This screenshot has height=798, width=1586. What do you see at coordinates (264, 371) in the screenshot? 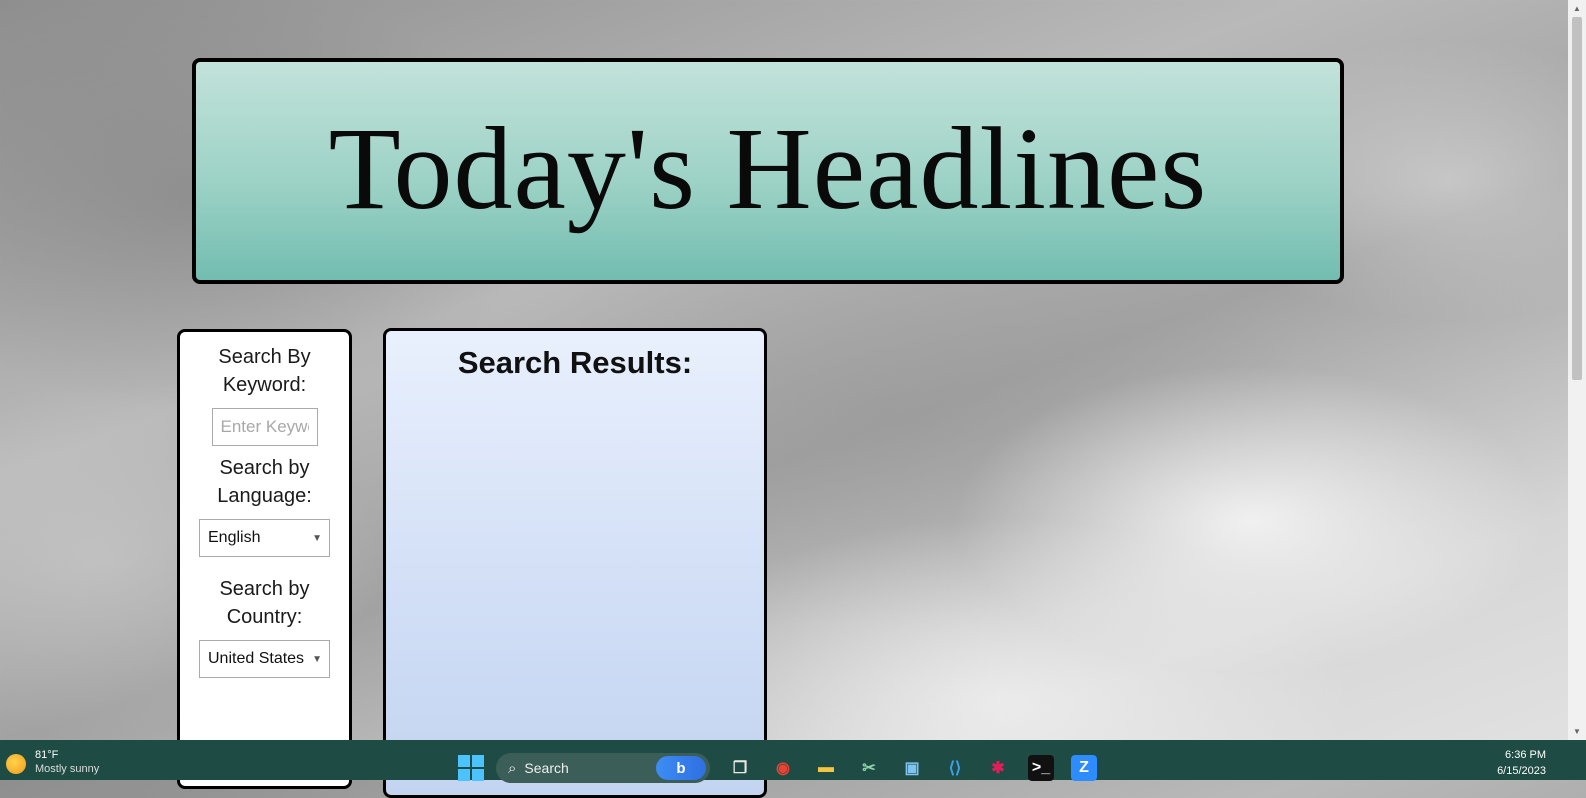
I see `keyword-label: Search By Keyword:` at bounding box center [264, 371].